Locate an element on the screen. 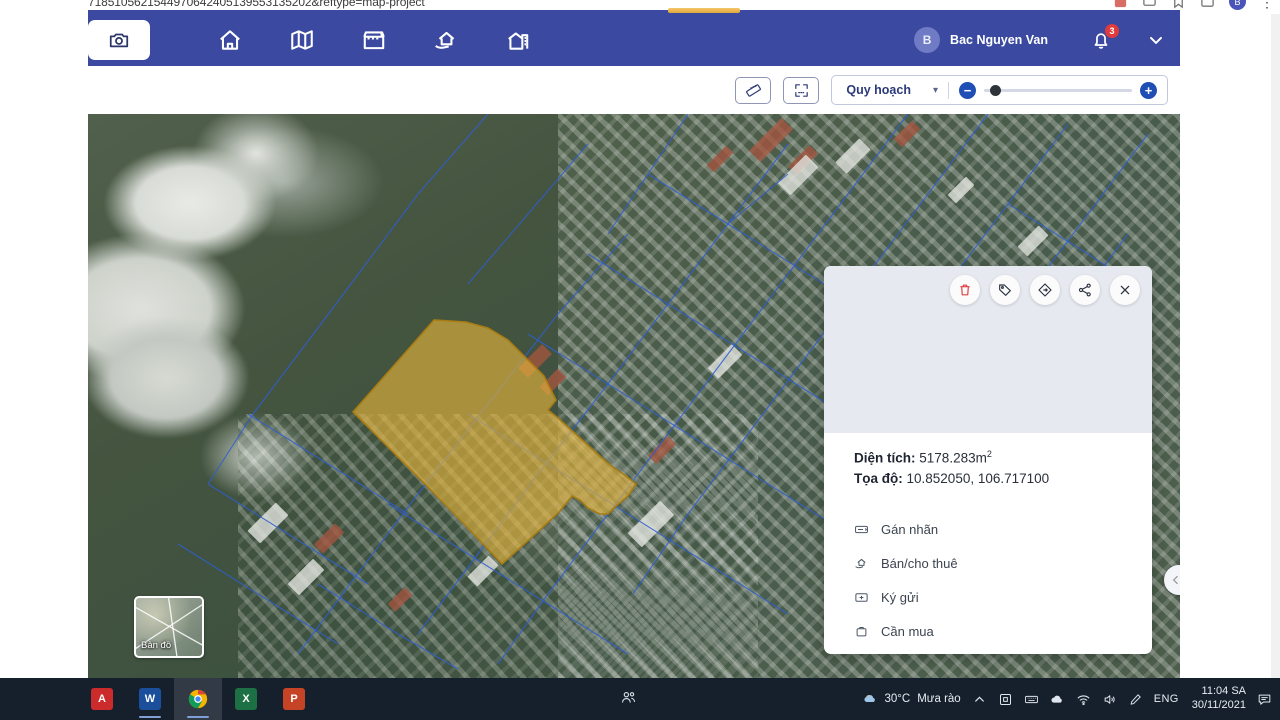  menu-item-sell-rent: Bán/cho thuê is located at coordinates (1003, 563).